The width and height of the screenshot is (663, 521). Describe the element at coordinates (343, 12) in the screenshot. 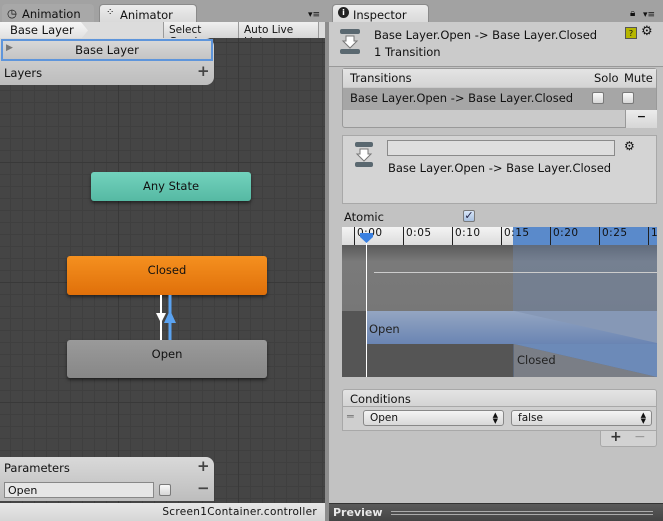

I see `info-icon: i` at that location.